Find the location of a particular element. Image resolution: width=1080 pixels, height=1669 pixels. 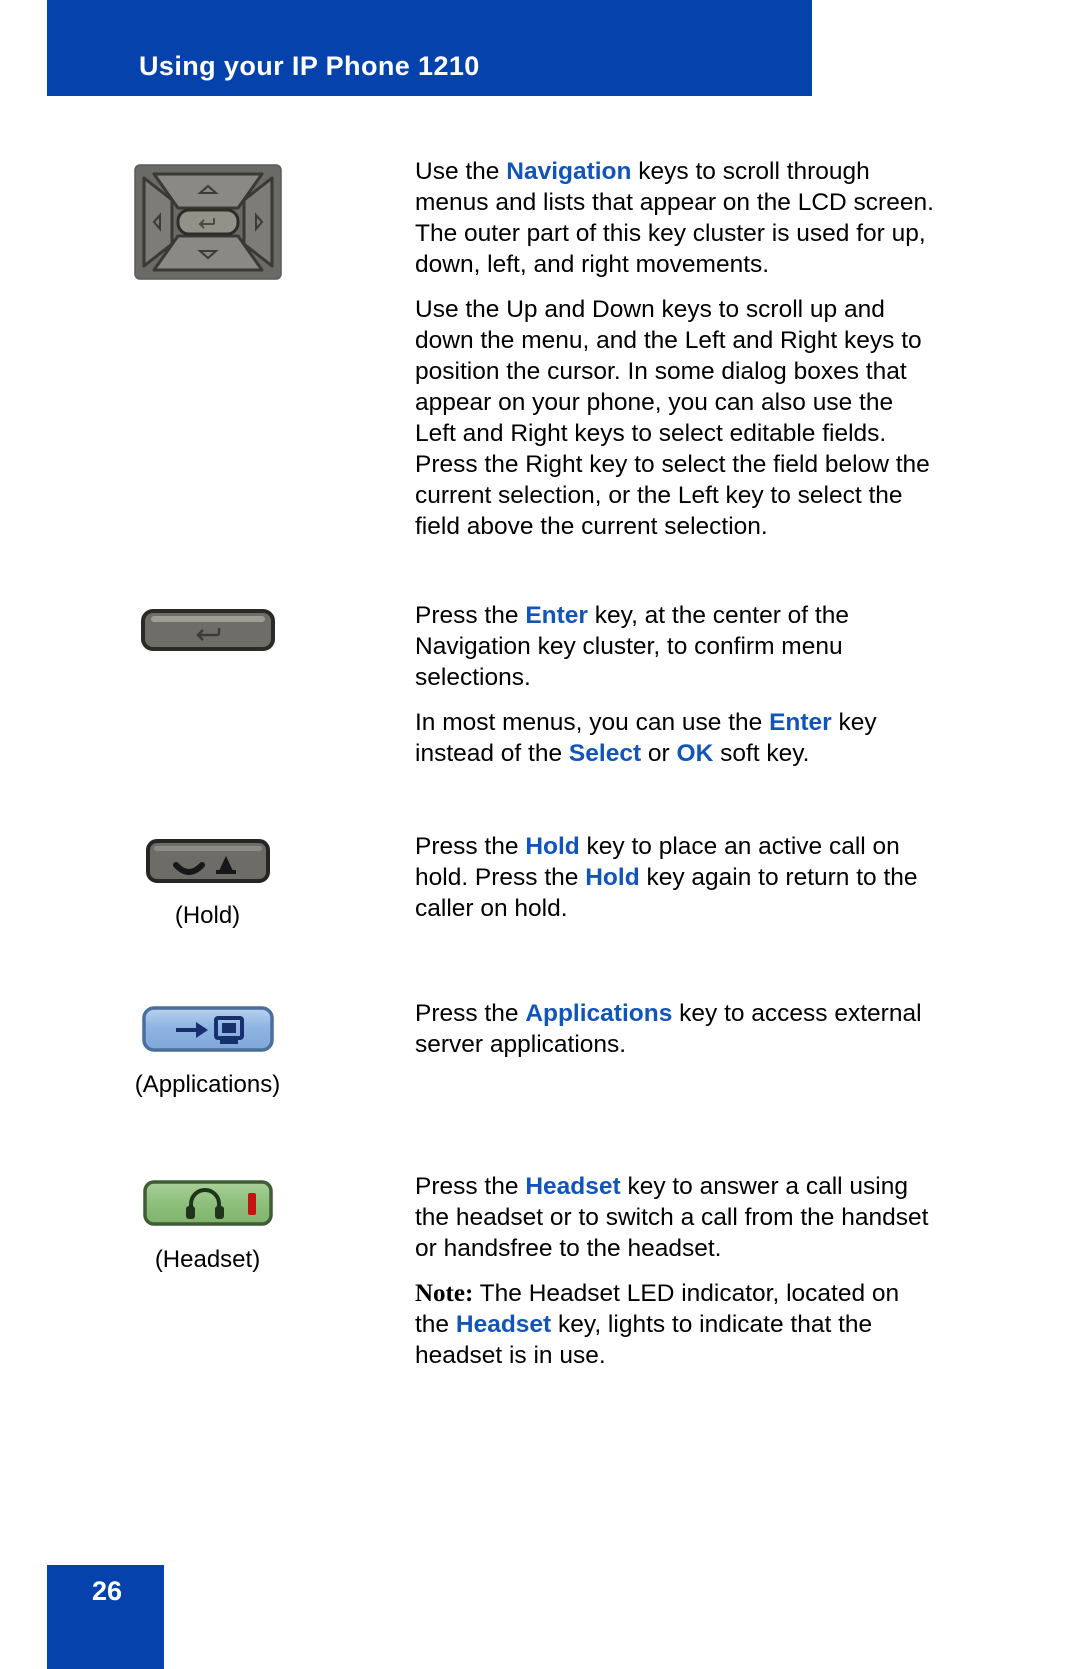

icon-caption: (Headset) is located at coordinates (207, 1259).